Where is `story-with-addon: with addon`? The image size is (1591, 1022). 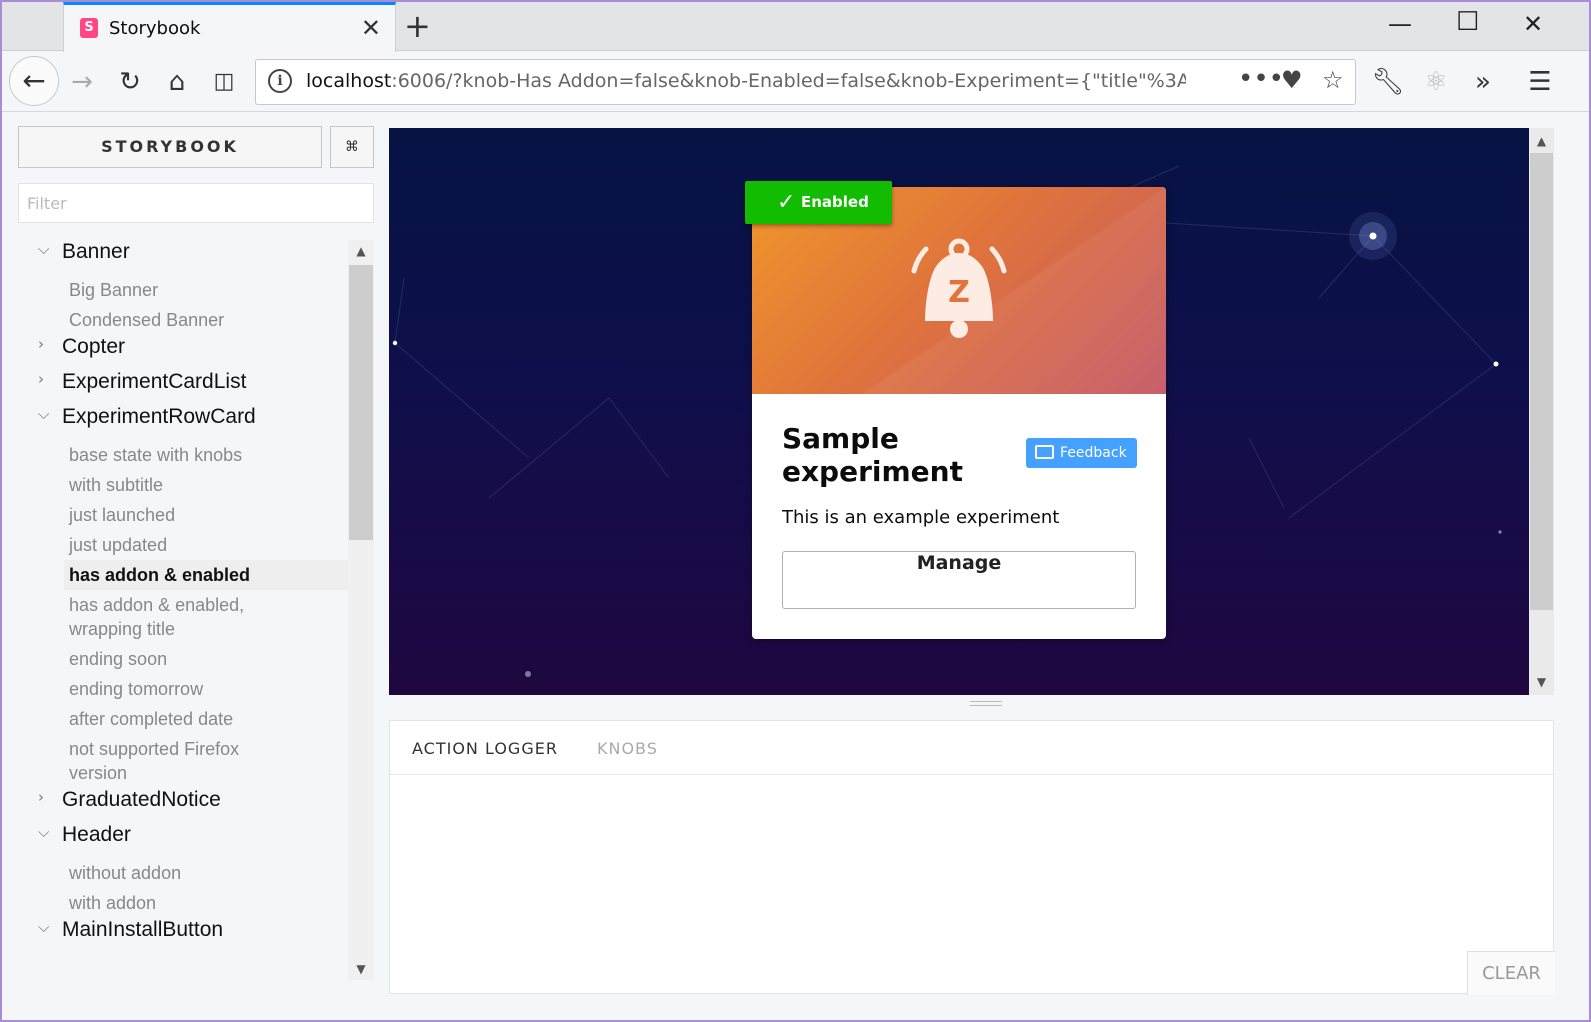 story-with-addon: with addon is located at coordinates (182, 903).